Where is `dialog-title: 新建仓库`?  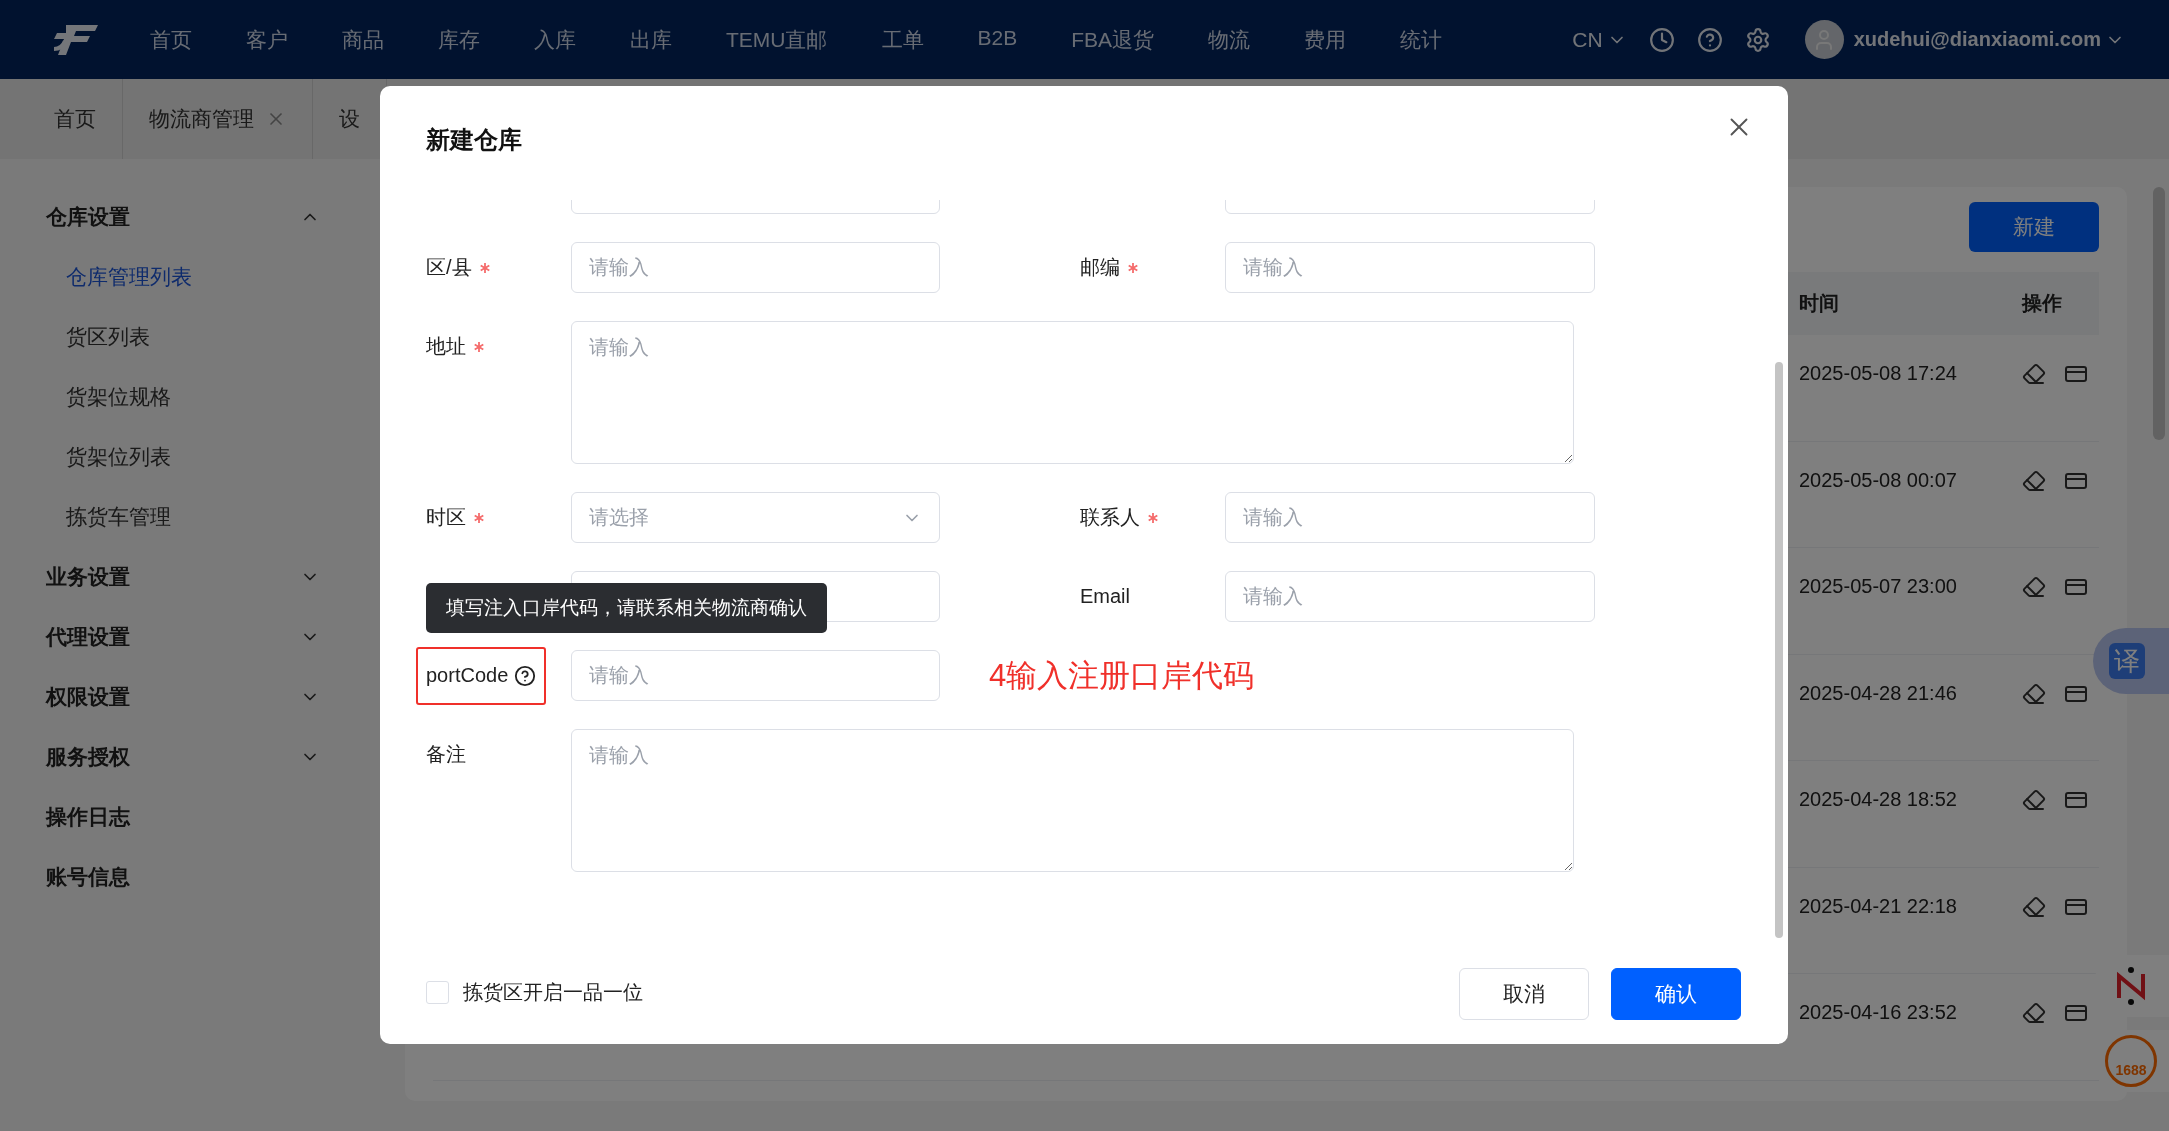
dialog-title: 新建仓库 is located at coordinates (474, 140).